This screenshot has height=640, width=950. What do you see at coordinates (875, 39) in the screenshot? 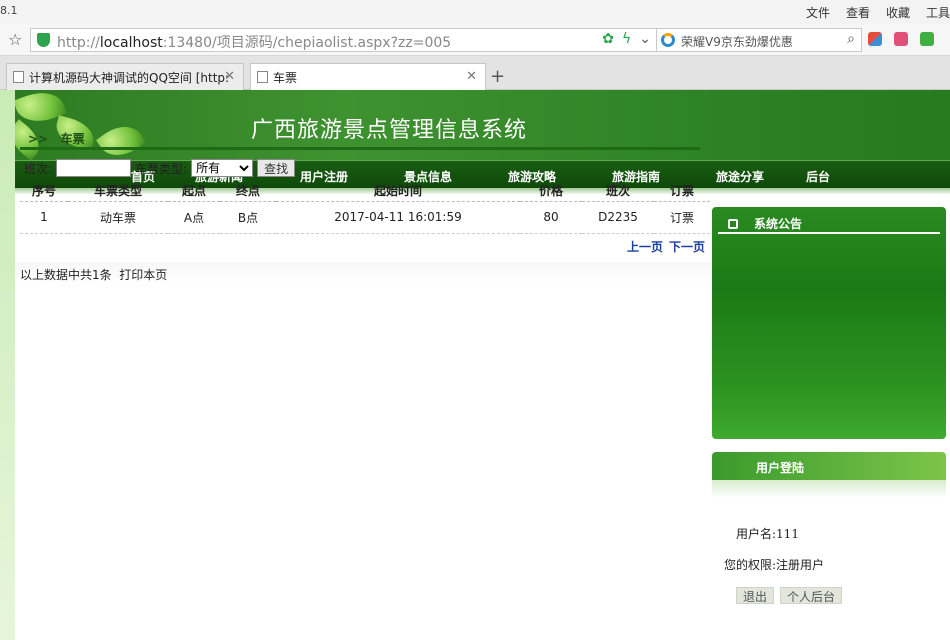
I see `apps-icon` at bounding box center [875, 39].